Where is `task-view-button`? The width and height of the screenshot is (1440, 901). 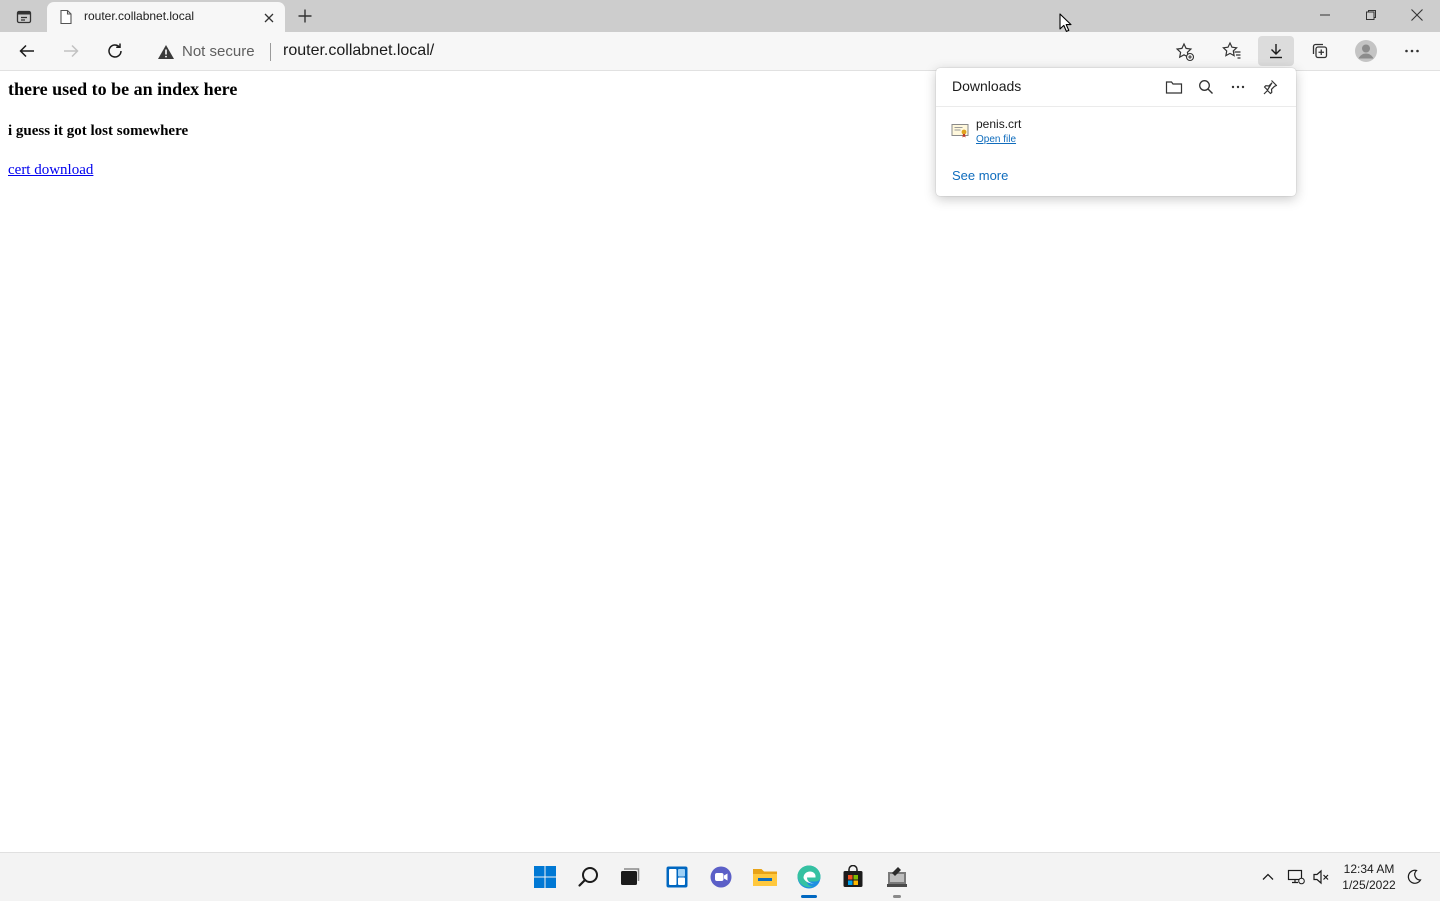
task-view-button is located at coordinates (630, 877).